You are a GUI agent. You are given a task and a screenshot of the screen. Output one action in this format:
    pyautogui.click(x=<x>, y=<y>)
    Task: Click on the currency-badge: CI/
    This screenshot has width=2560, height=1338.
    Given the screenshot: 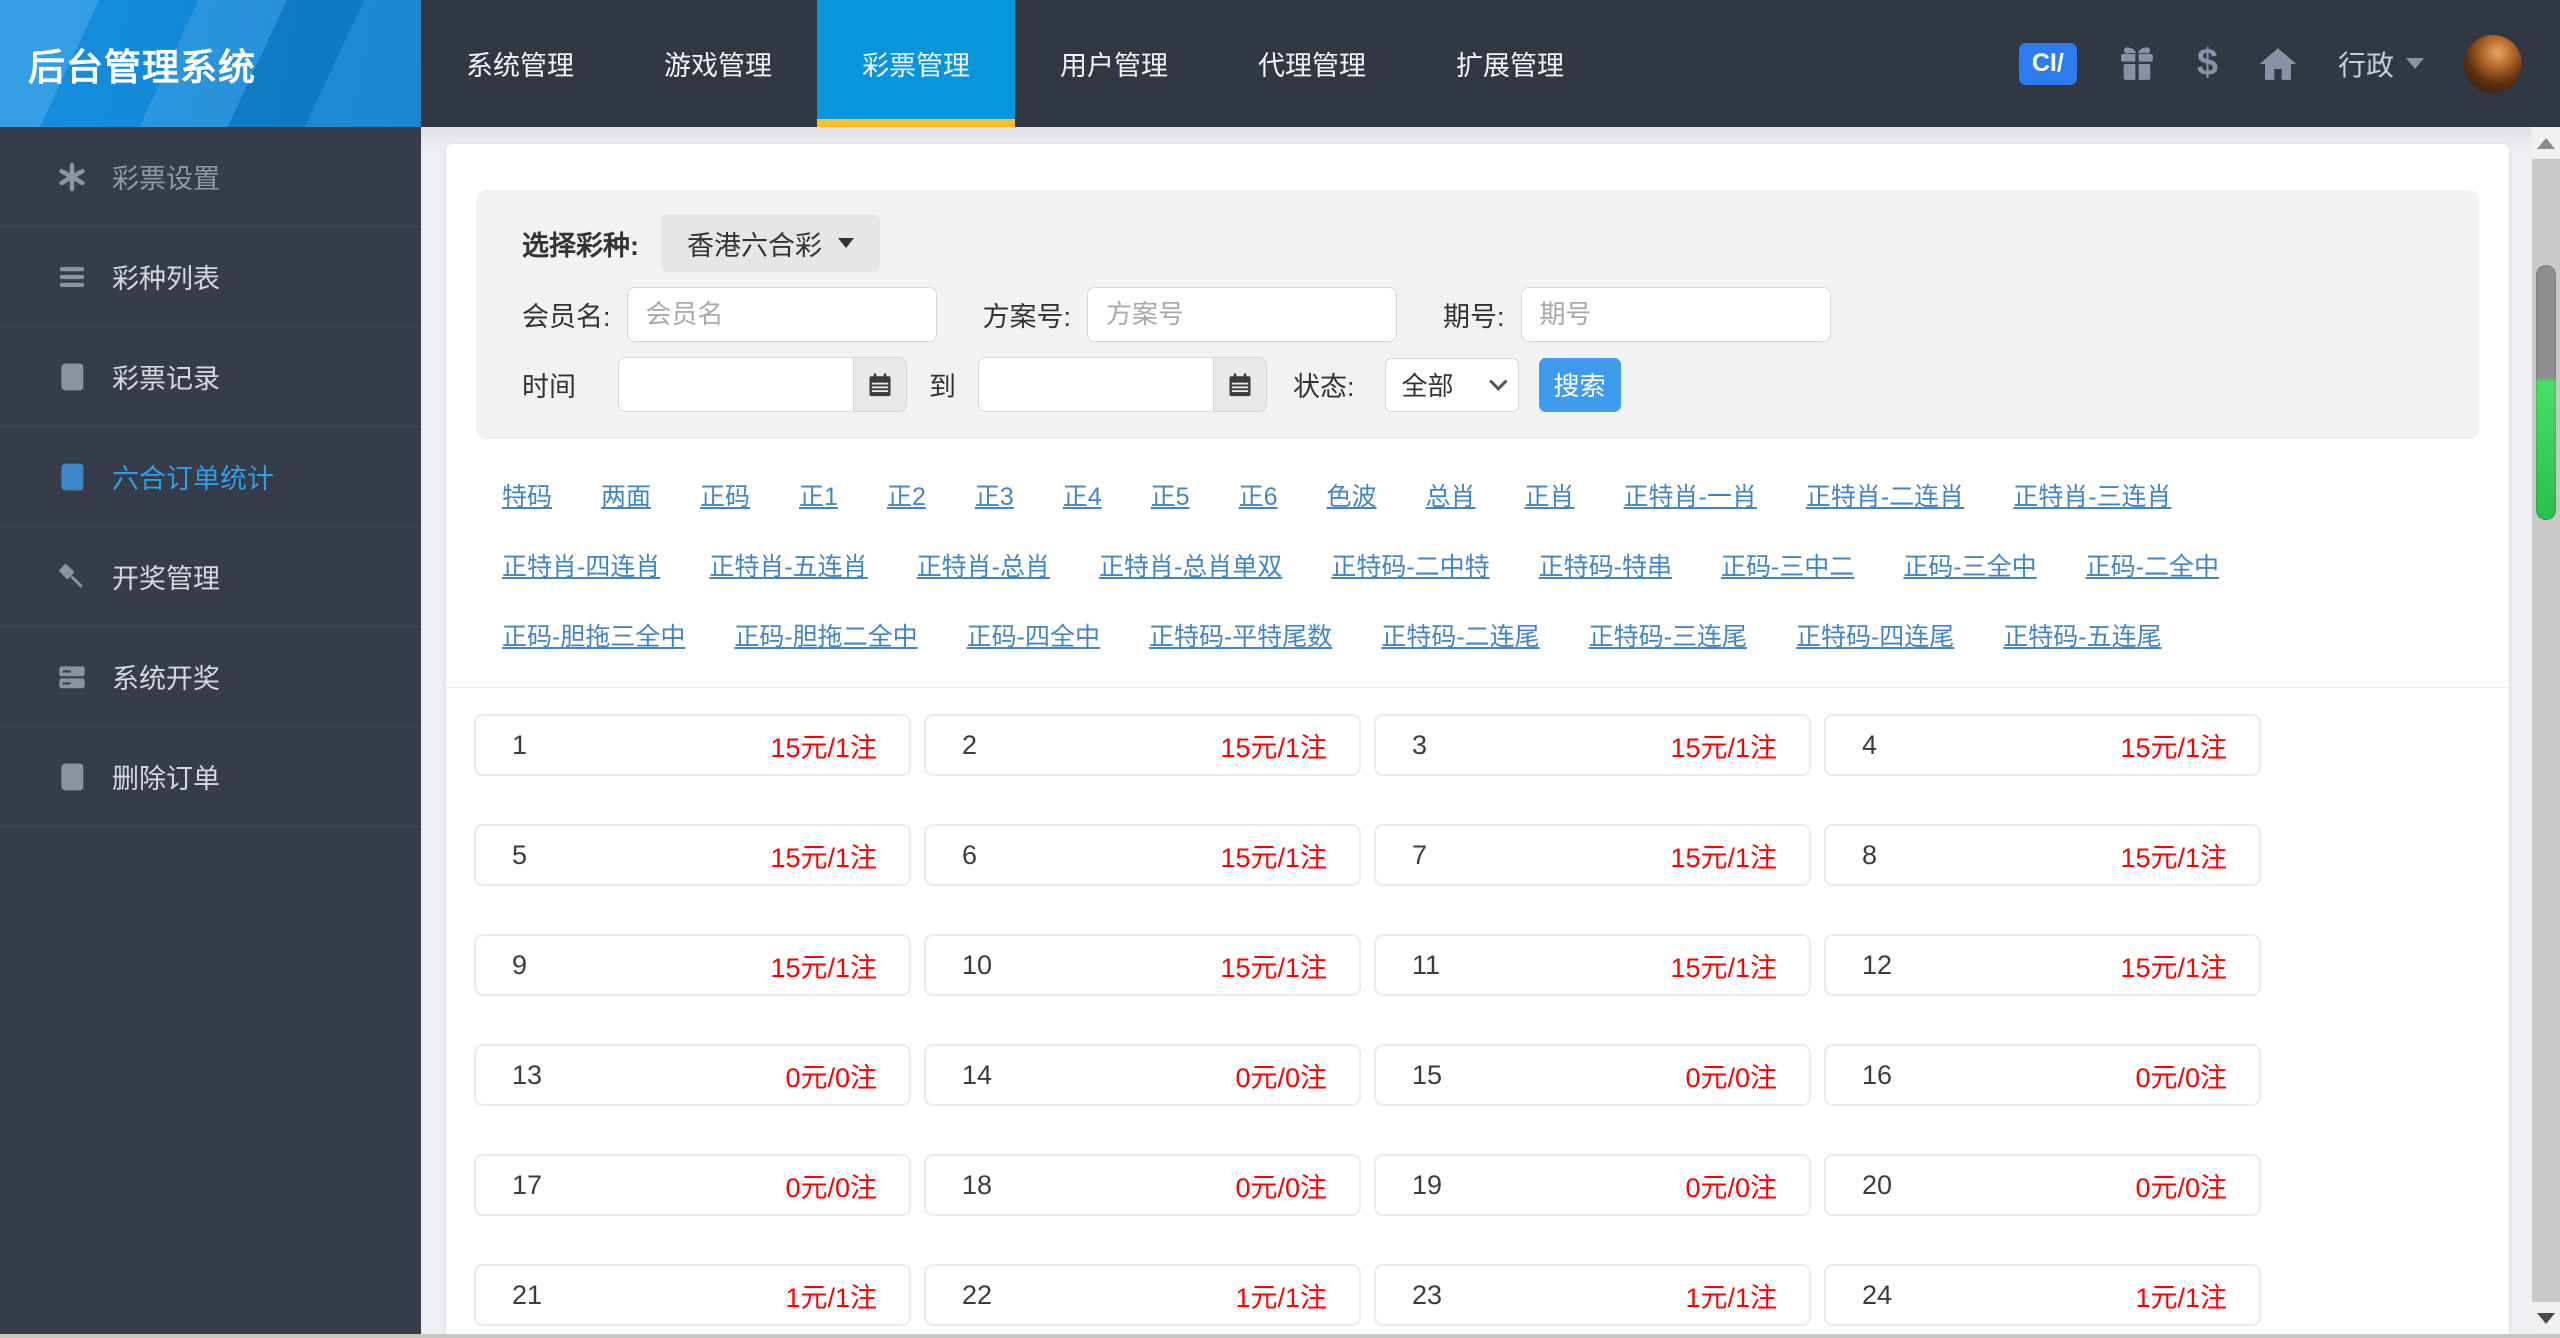 What is the action you would take?
    pyautogui.click(x=2047, y=63)
    